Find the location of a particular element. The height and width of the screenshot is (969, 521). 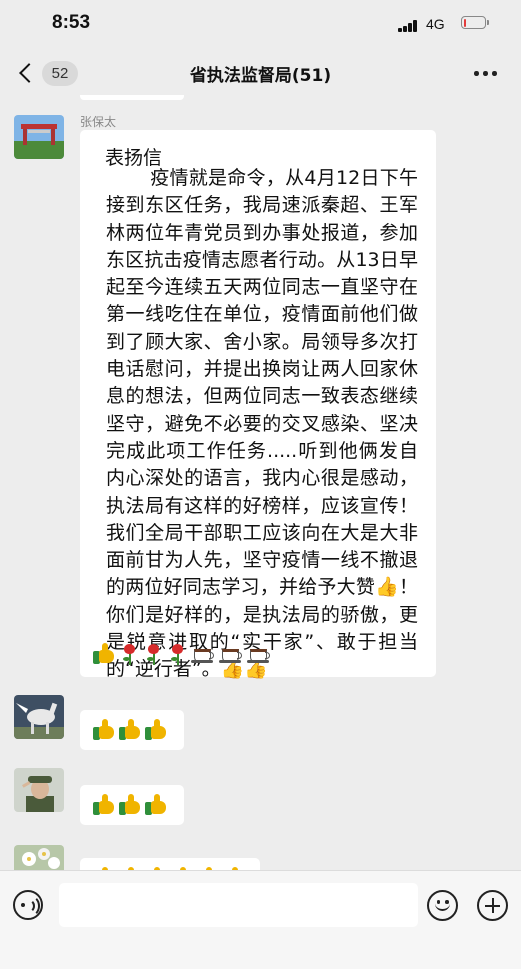

input-bar is located at coordinates (260, 919).